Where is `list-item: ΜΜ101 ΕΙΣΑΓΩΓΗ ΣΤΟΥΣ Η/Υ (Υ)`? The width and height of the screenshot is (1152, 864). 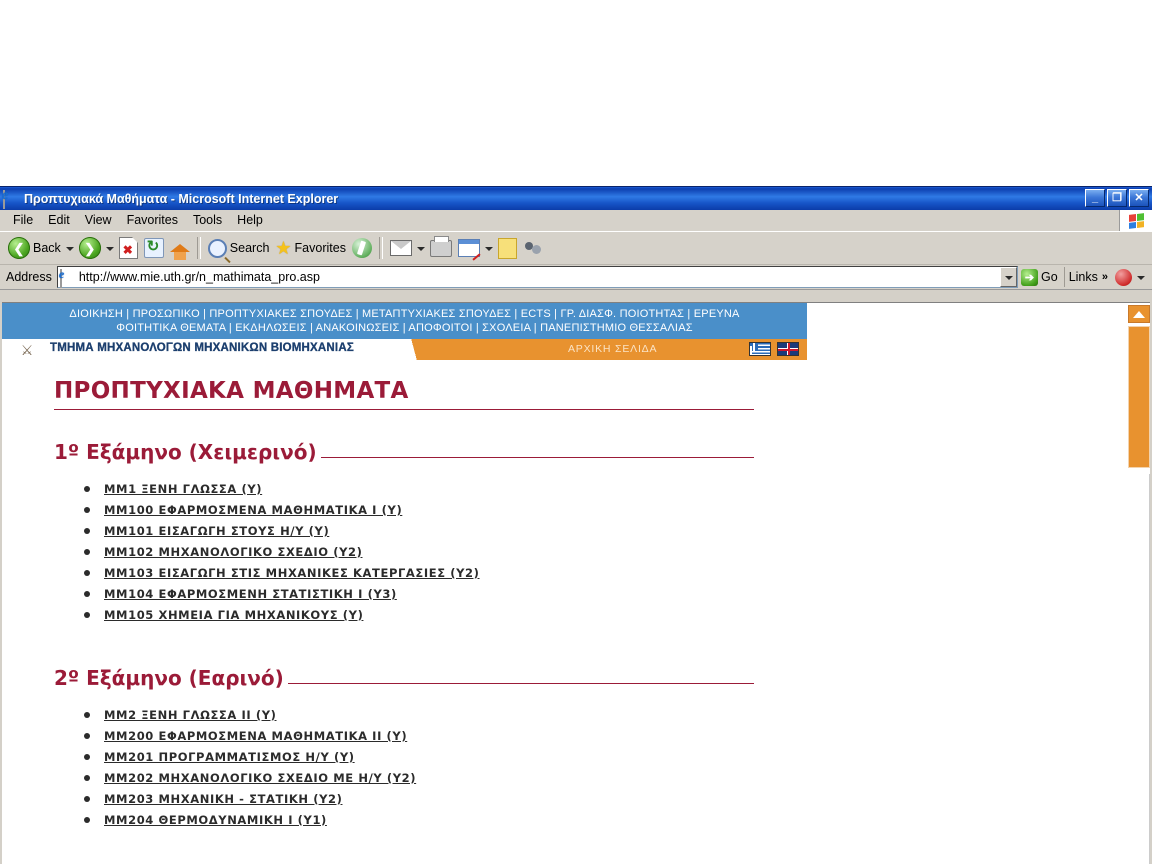 list-item: ΜΜ101 ΕΙΣΑΓΩΓΗ ΣΤΟΥΣ Η/Υ (Υ) is located at coordinates (617, 531).